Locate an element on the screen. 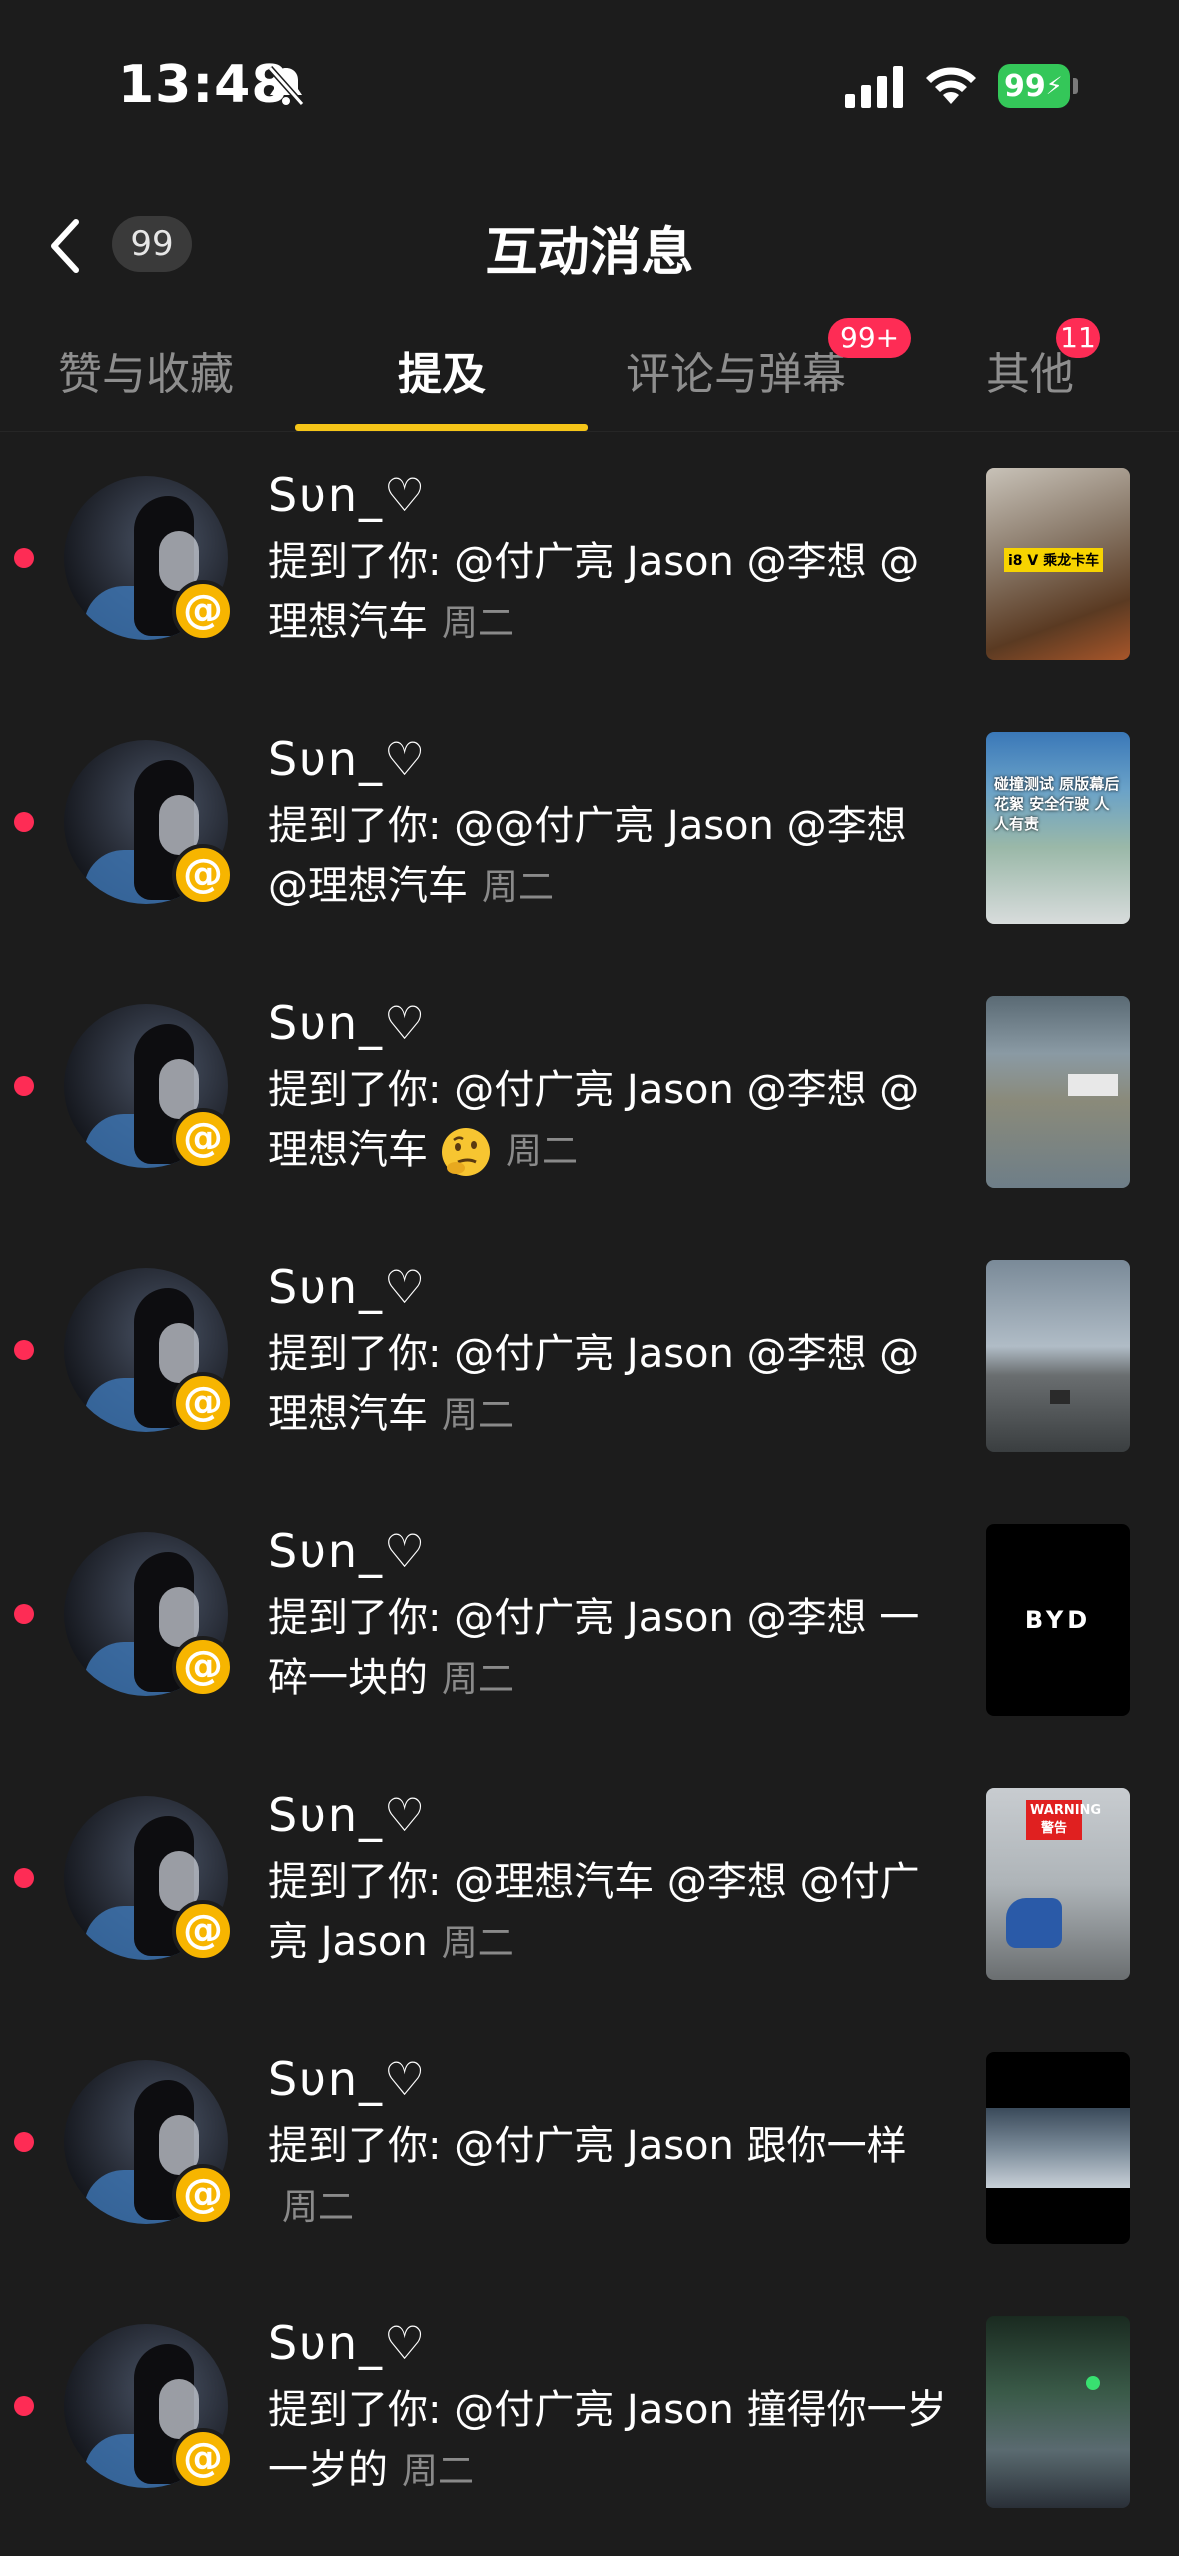  message-text: 提到了你: @付广亮 Jason @李想 一碎一块的 周二 is located at coordinates (608, 1649).